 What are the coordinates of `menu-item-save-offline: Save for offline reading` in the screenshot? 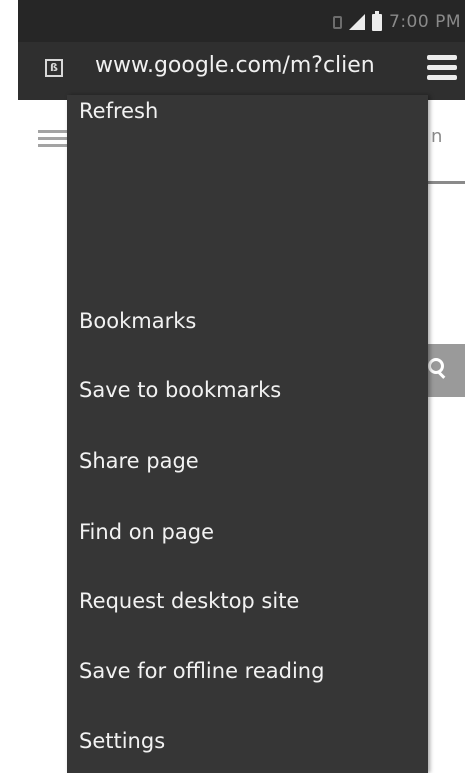 It's located at (201, 671).